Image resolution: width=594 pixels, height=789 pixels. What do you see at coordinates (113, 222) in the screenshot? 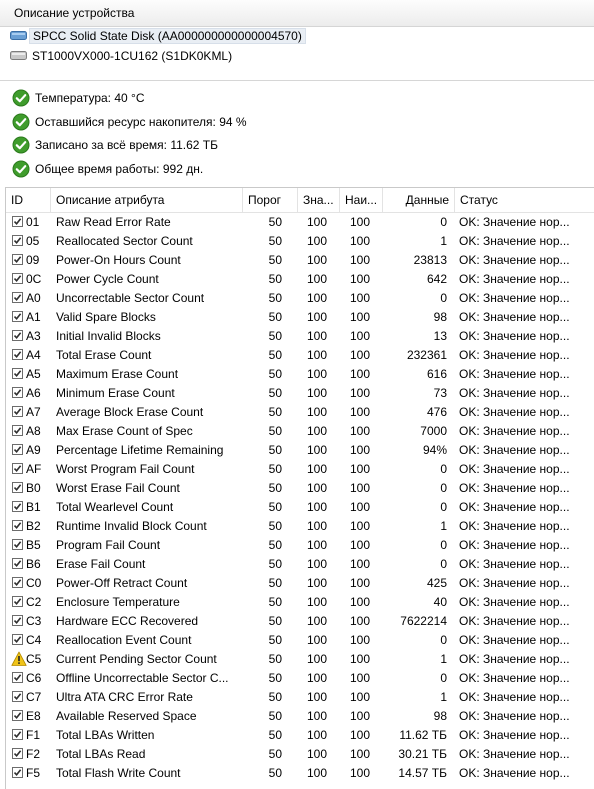
I see `attribute-description: Raw Read Error Rate` at bounding box center [113, 222].